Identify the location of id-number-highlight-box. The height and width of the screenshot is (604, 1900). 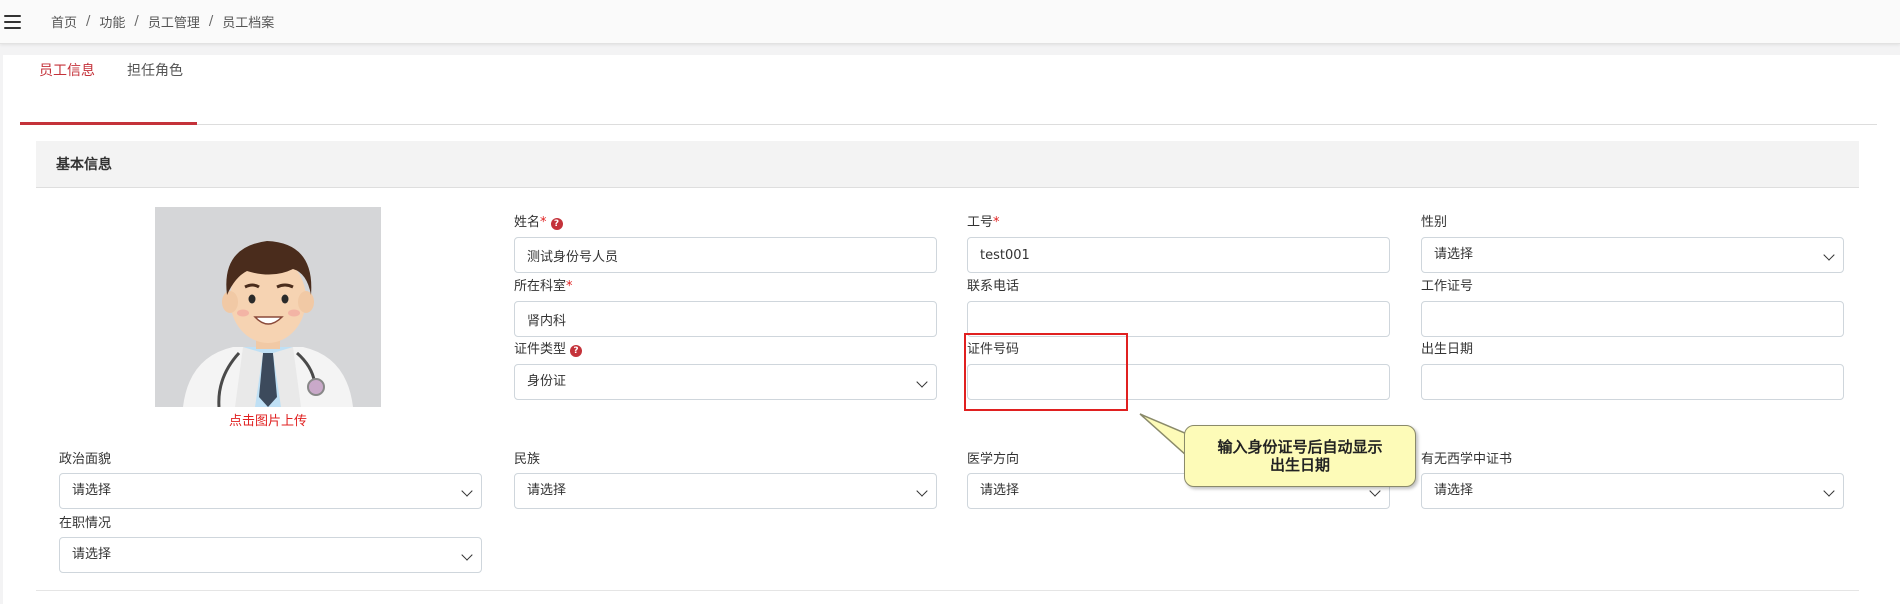
(1046, 372).